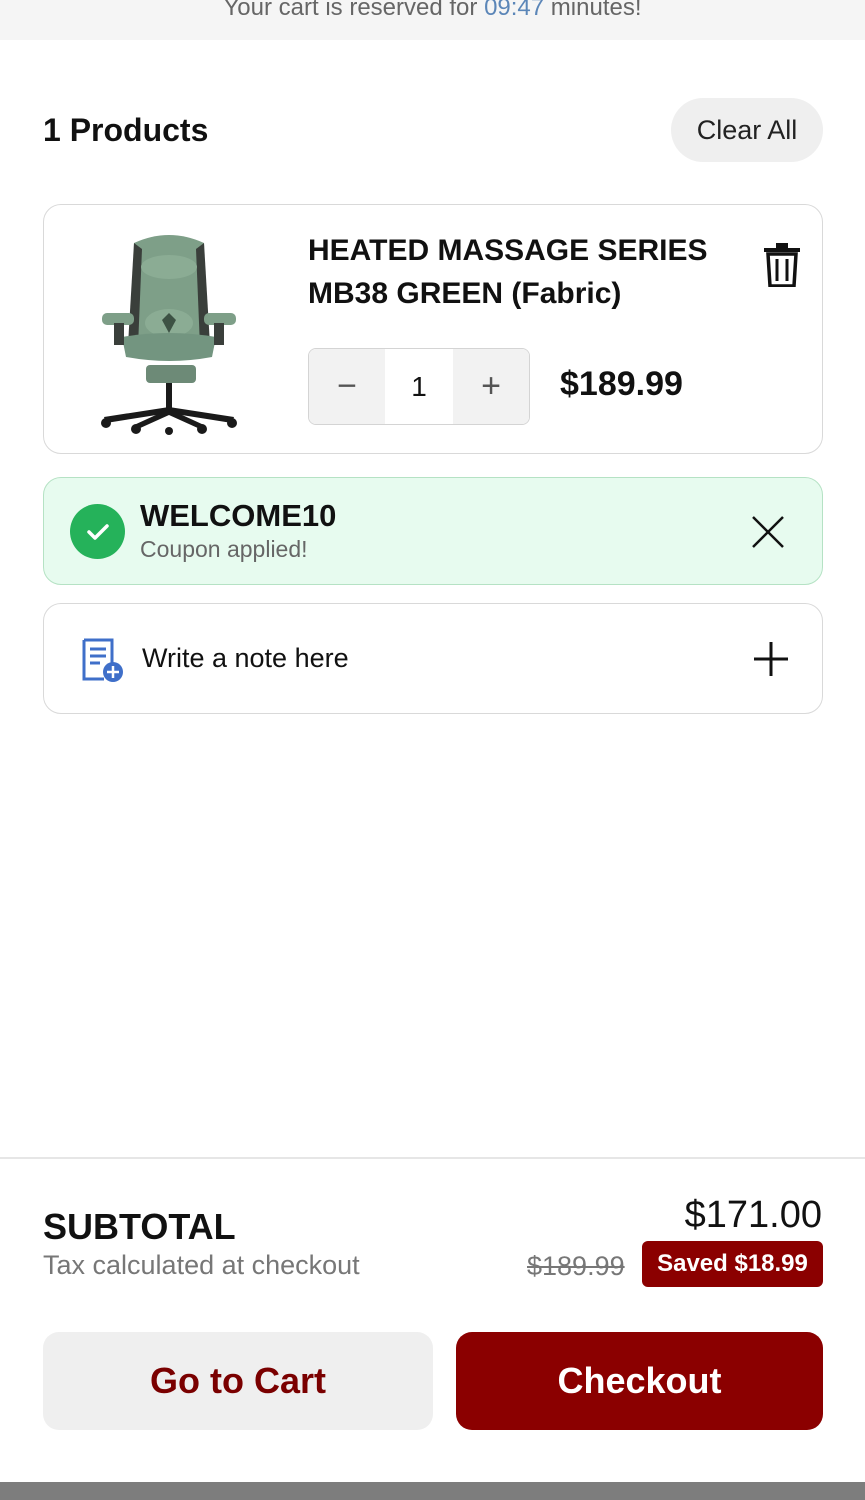 The height and width of the screenshot is (1500, 865). Describe the element at coordinates (245, 658) in the screenshot. I see `note-label: Write a note here` at that location.